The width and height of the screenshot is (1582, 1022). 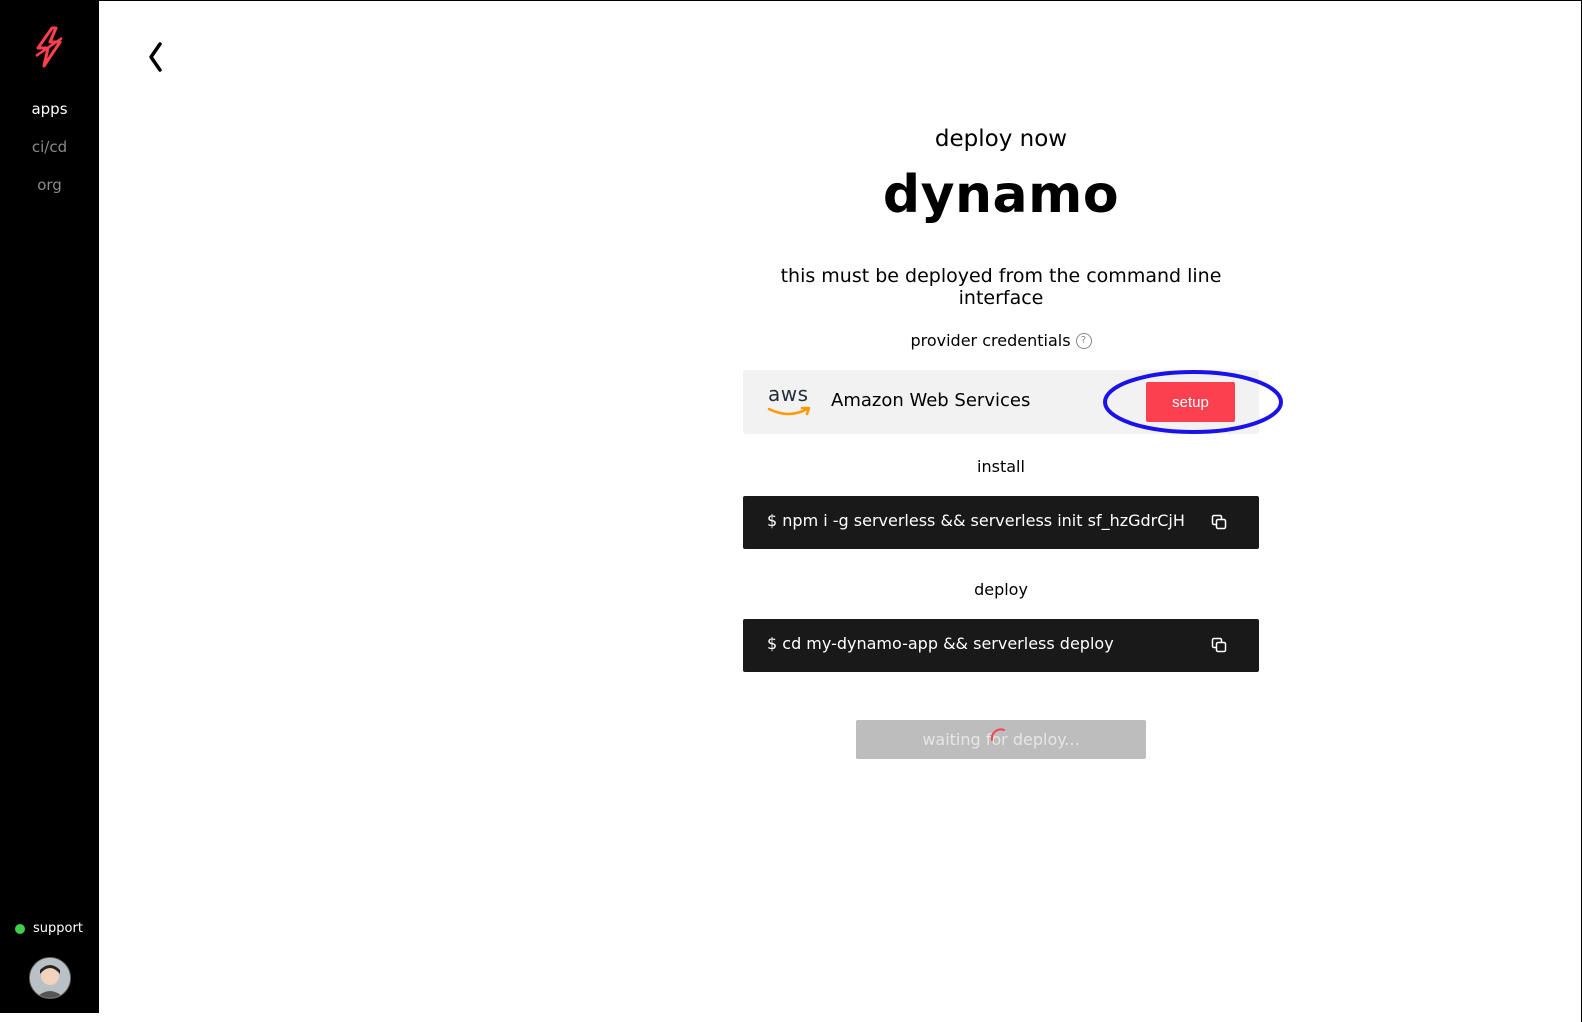 I want to click on page-title: dynamo, so click(x=1001, y=195).